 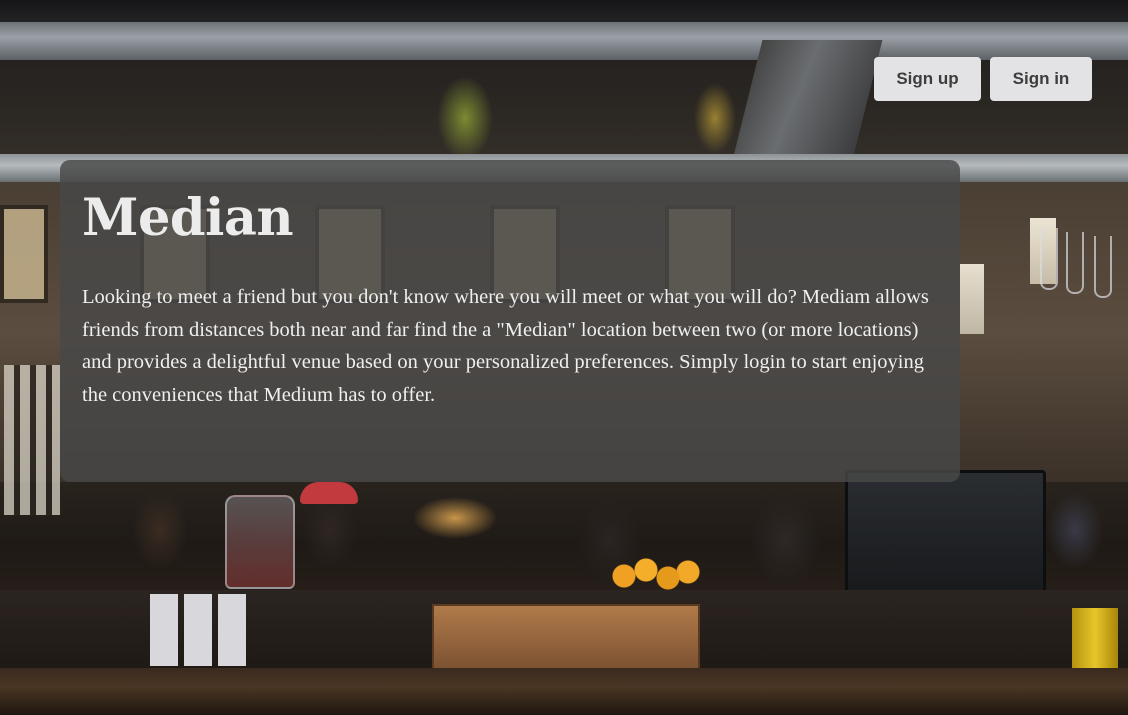 I want to click on sign-up-button: Sign up, so click(x=927, y=79).